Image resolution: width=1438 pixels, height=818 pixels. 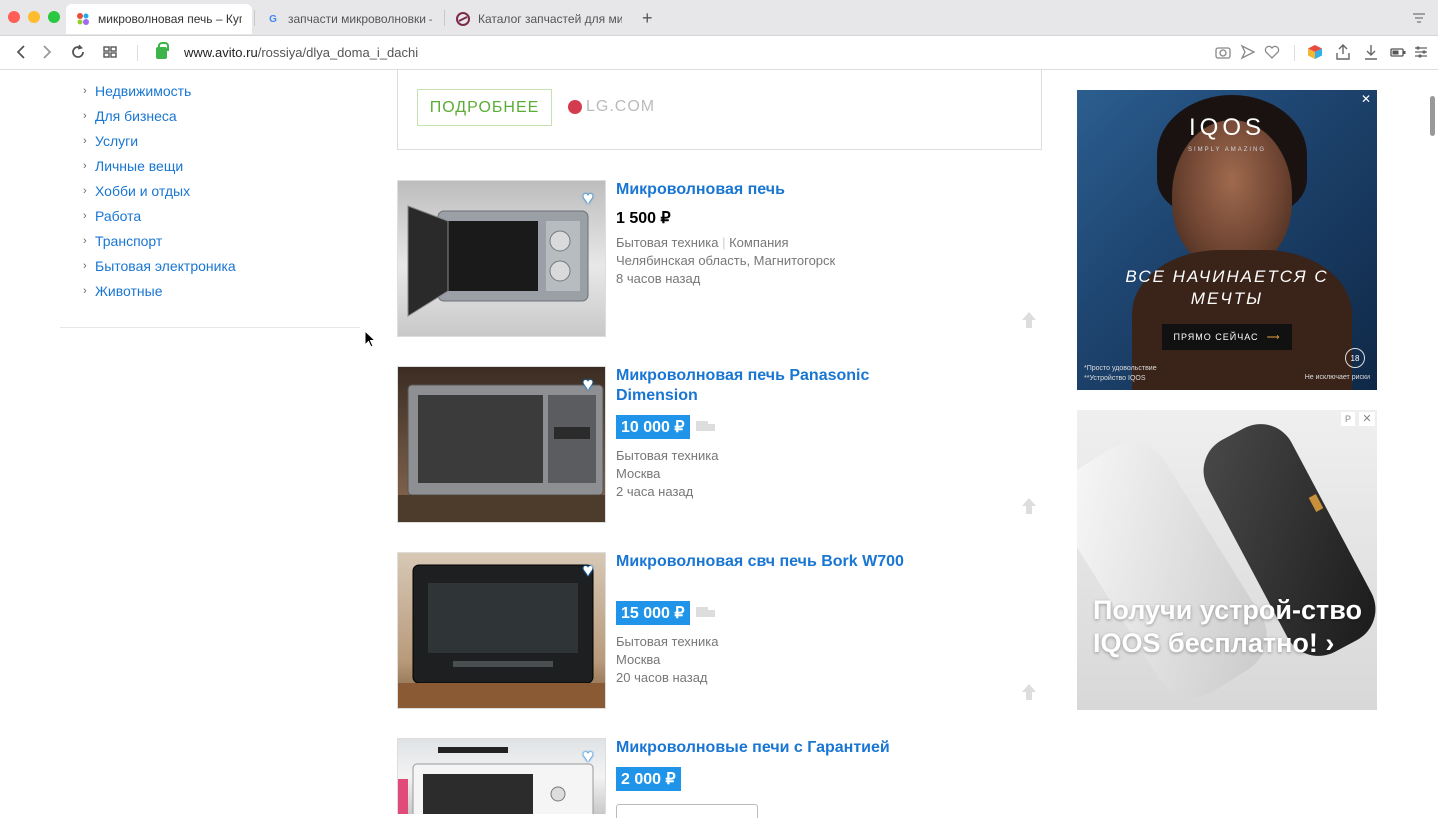 What do you see at coordinates (655, 491) in the screenshot?
I see `listing-time: 2 часа назад` at bounding box center [655, 491].